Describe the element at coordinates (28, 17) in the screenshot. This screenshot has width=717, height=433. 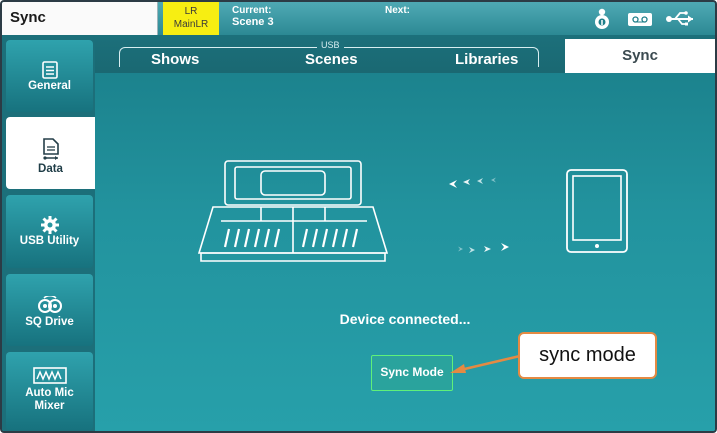
I see `screen-title: Sync` at that location.